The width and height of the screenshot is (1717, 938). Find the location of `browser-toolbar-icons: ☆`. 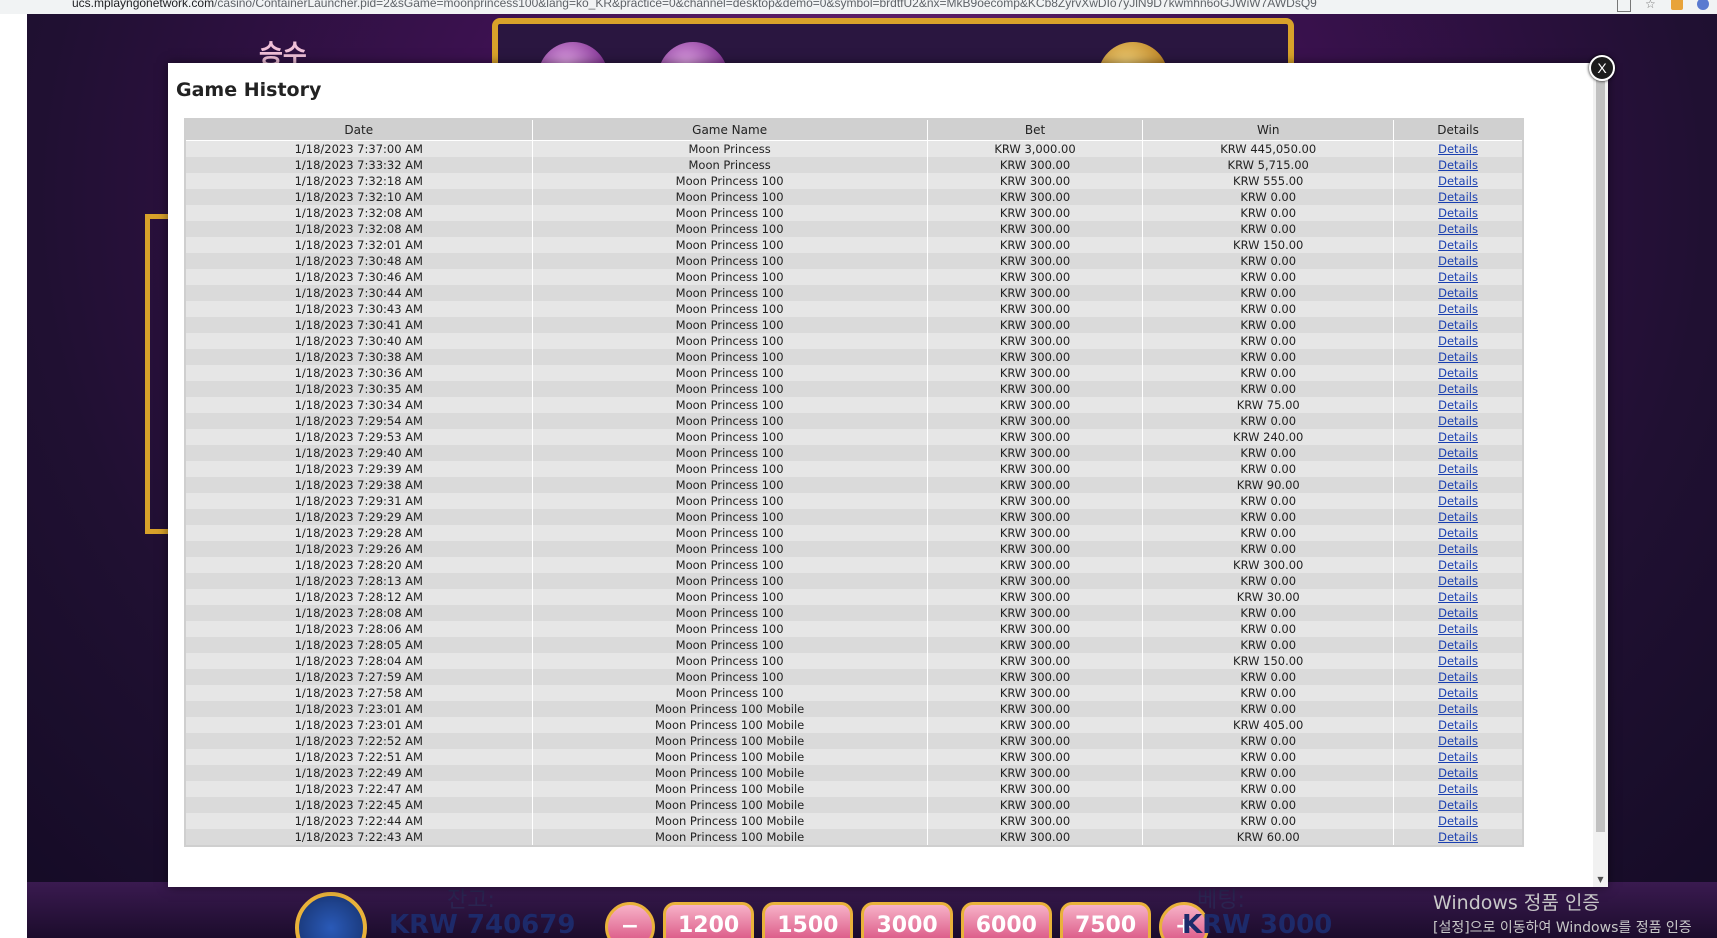

browser-toolbar-icons: ☆ is located at coordinates (1663, 6).